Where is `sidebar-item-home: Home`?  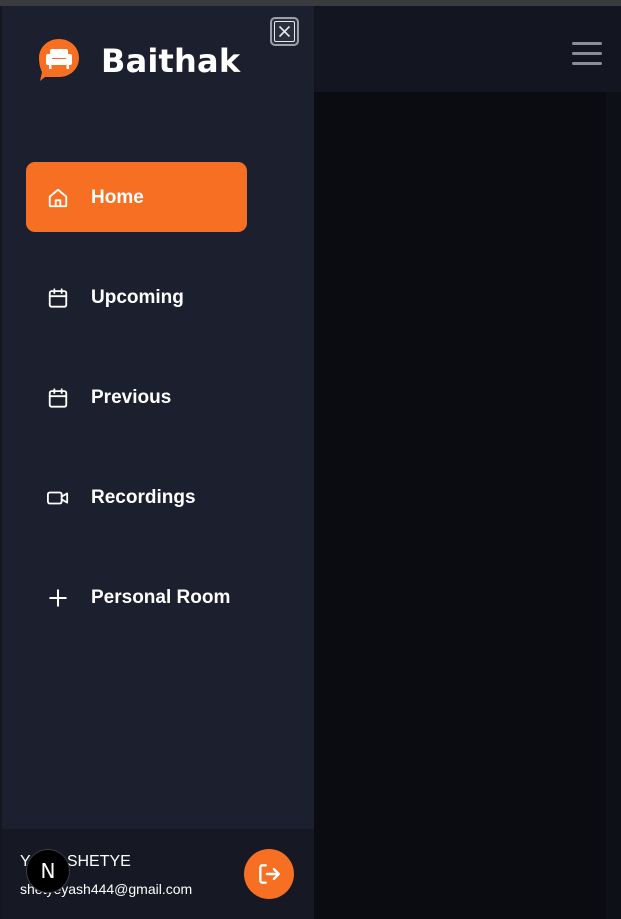 sidebar-item-home: Home is located at coordinates (136, 197).